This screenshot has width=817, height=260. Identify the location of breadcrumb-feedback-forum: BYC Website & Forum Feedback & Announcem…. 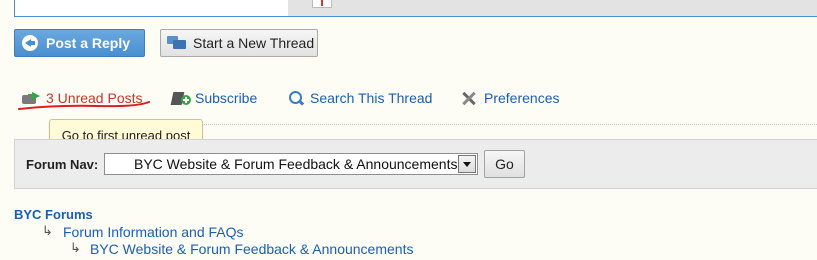
(251, 249).